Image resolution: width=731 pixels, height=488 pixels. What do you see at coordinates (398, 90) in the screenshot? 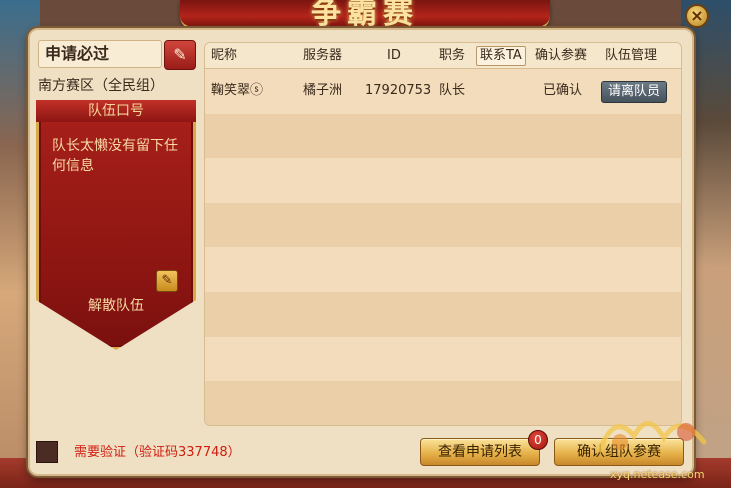
I see `cell-id: 17920753` at bounding box center [398, 90].